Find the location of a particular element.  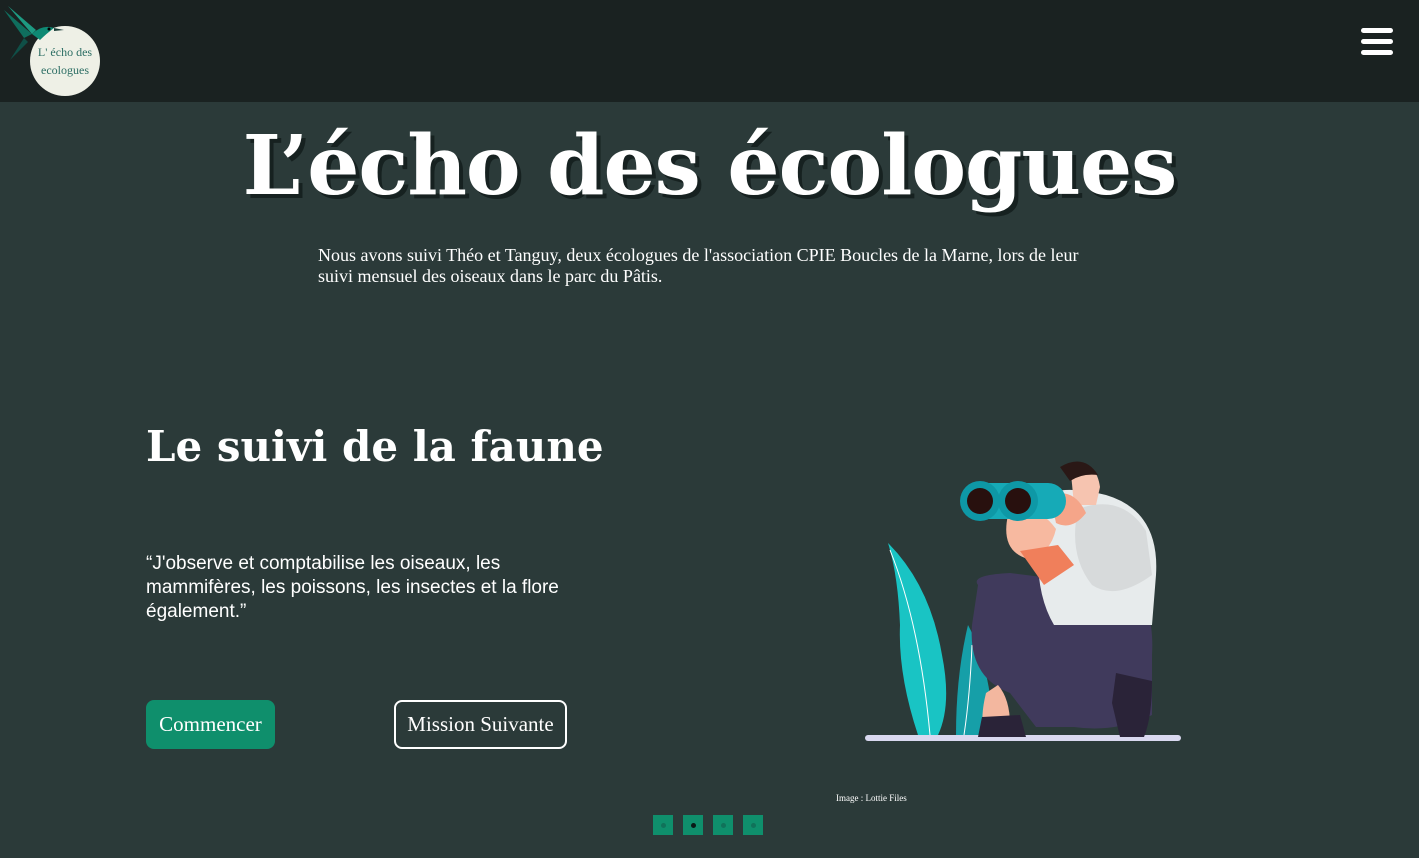

section-title: Le suivi de la faune is located at coordinates (375, 446).